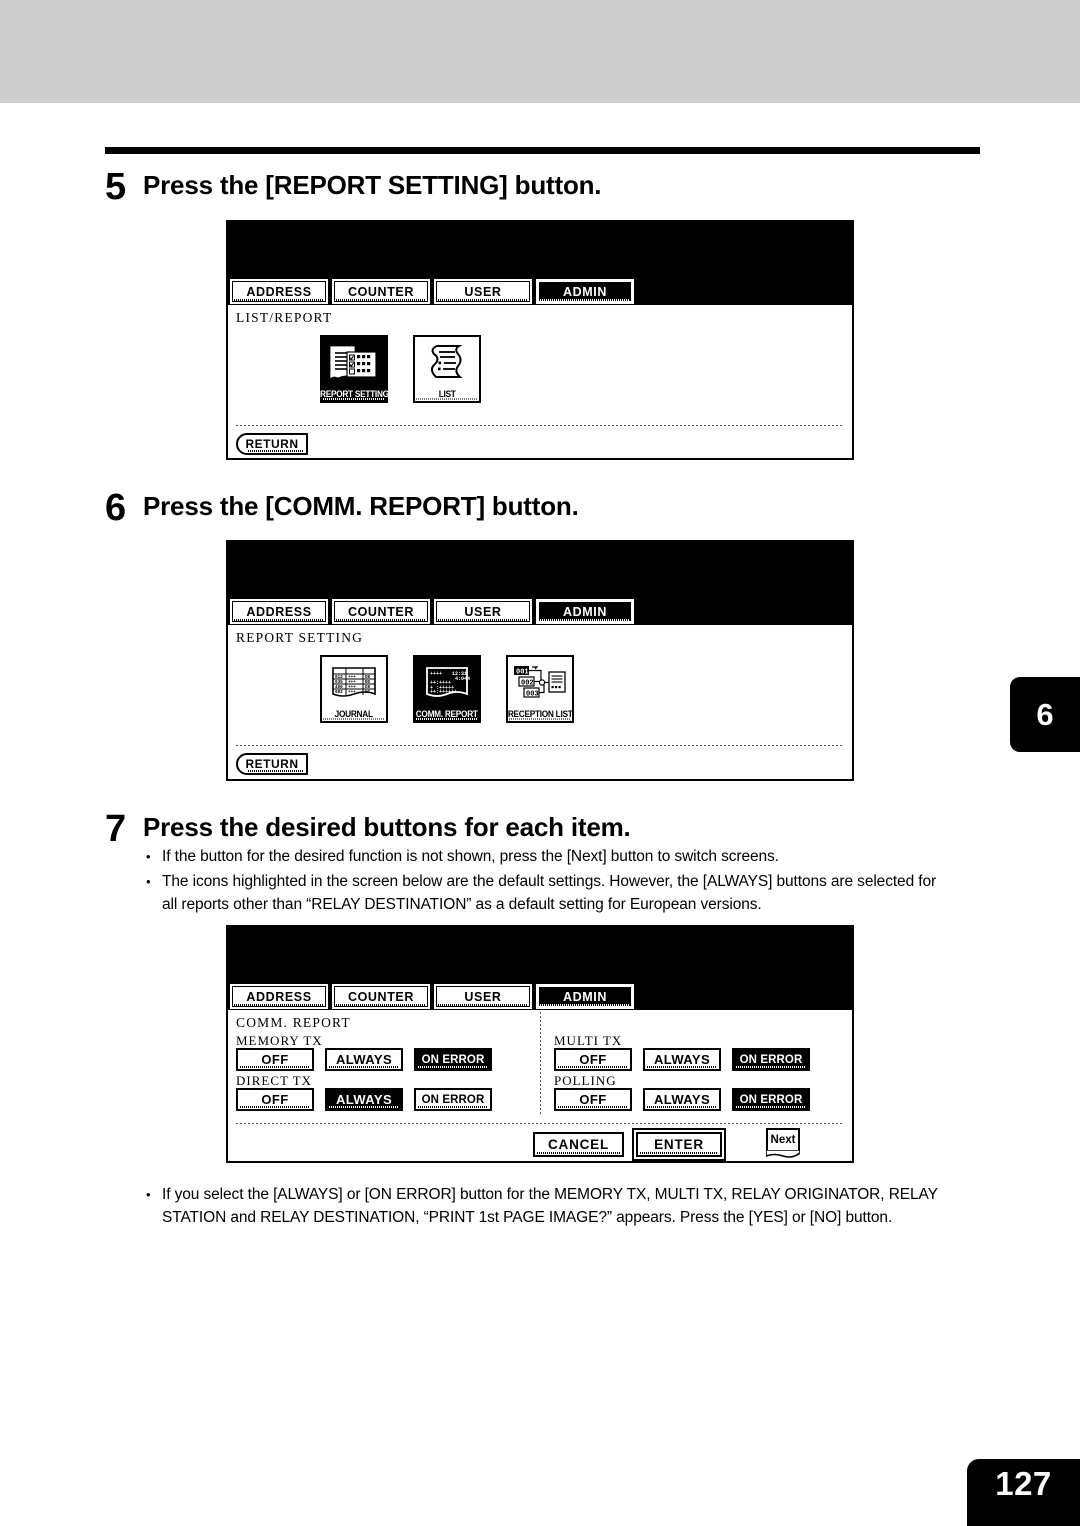 Image resolution: width=1080 pixels, height=1526 pixels. What do you see at coordinates (783, 1140) in the screenshot?
I see `next-button-face: Next` at bounding box center [783, 1140].